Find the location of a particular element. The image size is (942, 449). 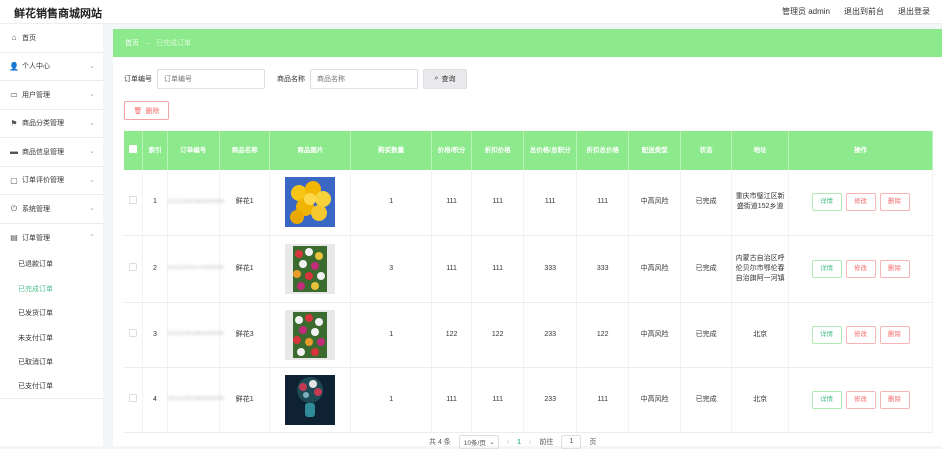

row-index: 2 is located at coordinates (155, 269).